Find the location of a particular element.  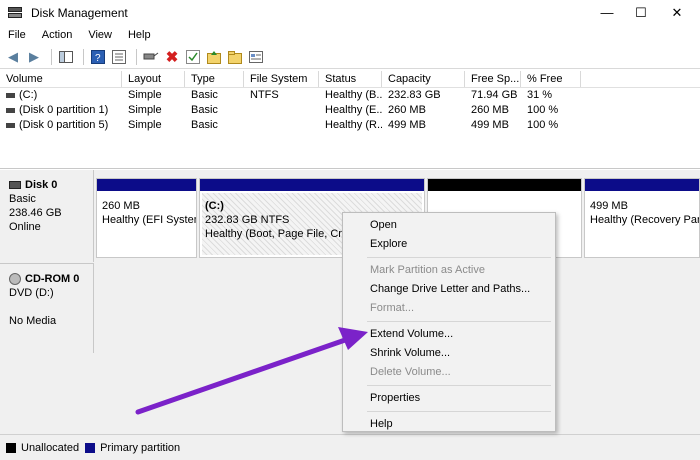

disk-management-icon is located at coordinates (15, 13).